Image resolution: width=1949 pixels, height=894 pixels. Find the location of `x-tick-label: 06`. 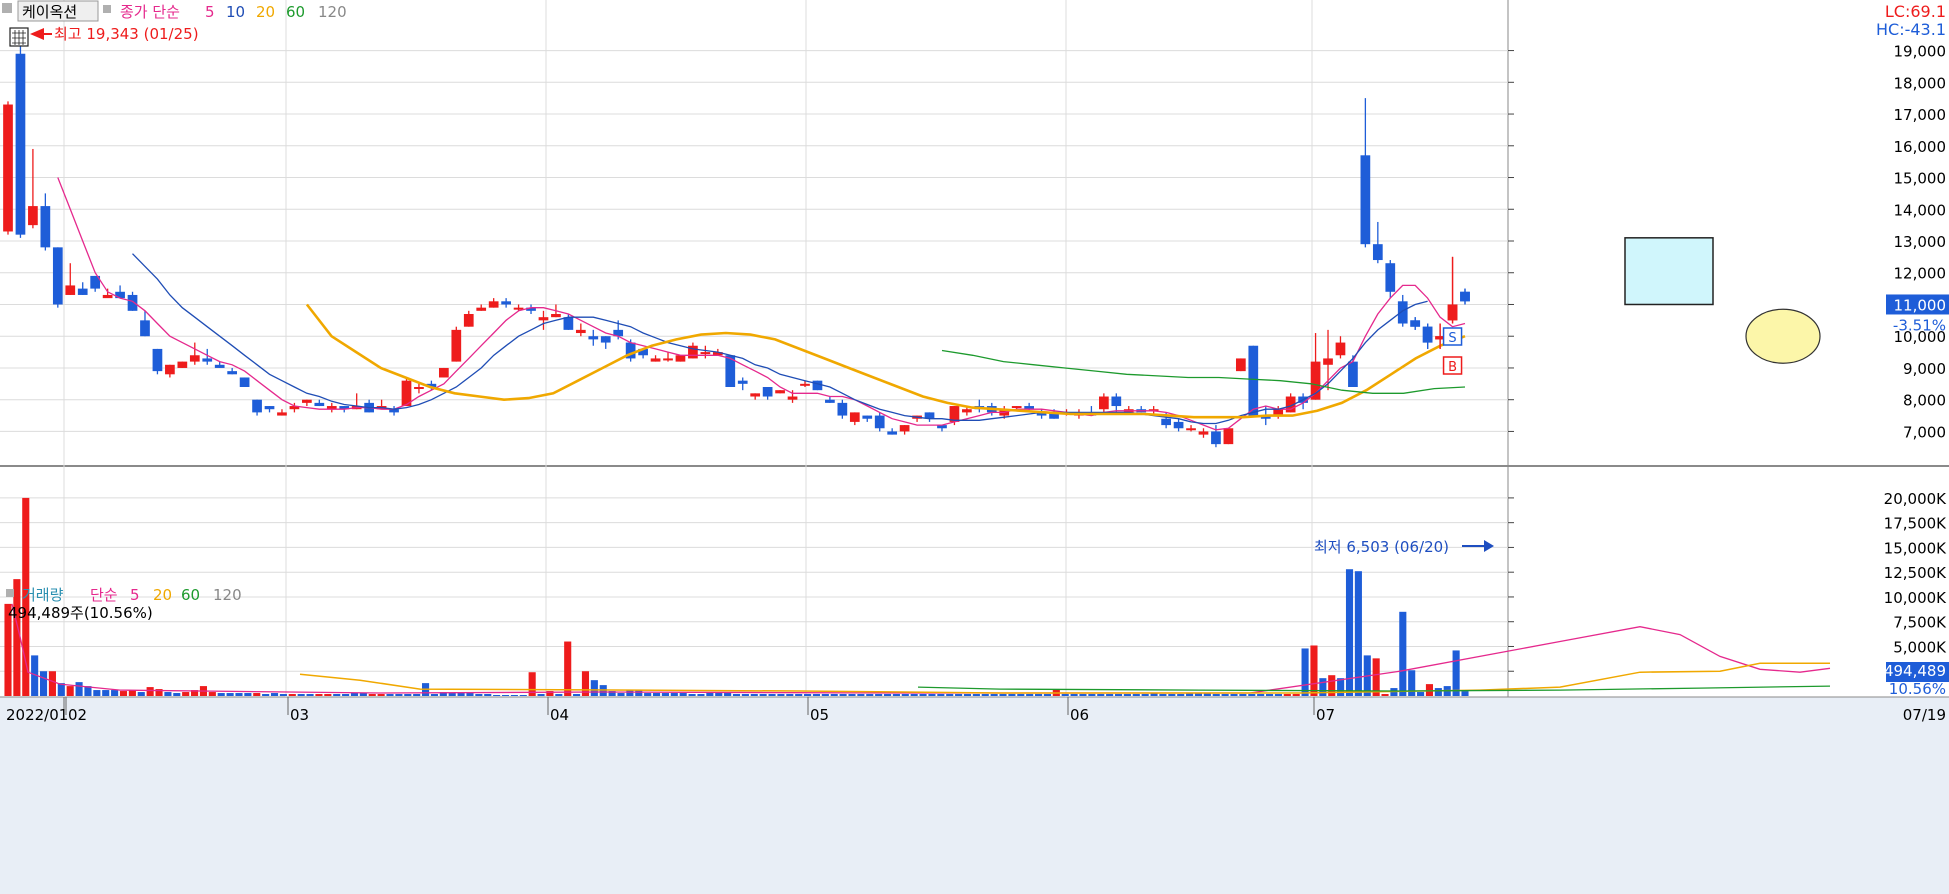

x-tick-label: 06 is located at coordinates (1079, 715).